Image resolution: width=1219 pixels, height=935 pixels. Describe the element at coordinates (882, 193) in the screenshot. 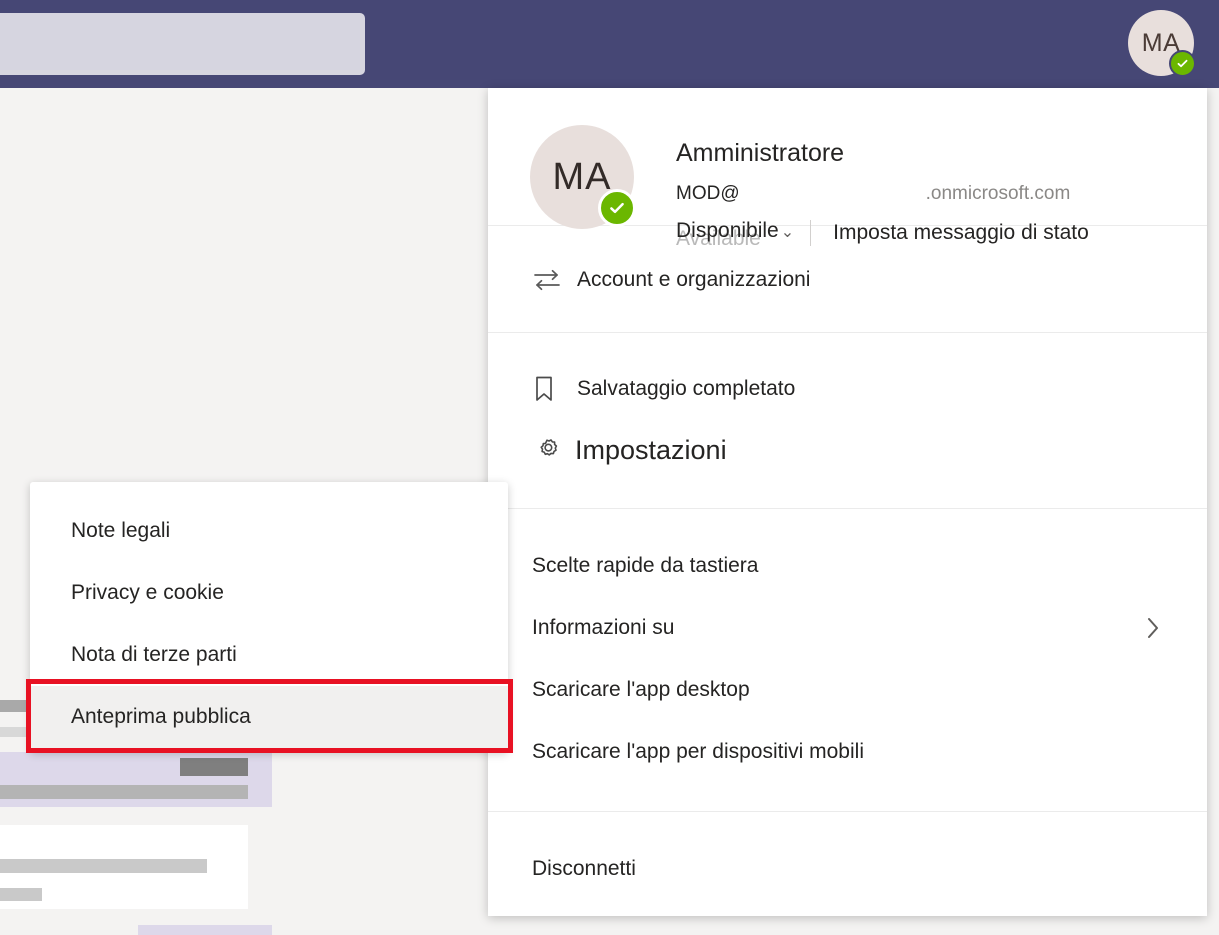

I see `profile-email: MOD@ .onmicrosoft.com` at that location.